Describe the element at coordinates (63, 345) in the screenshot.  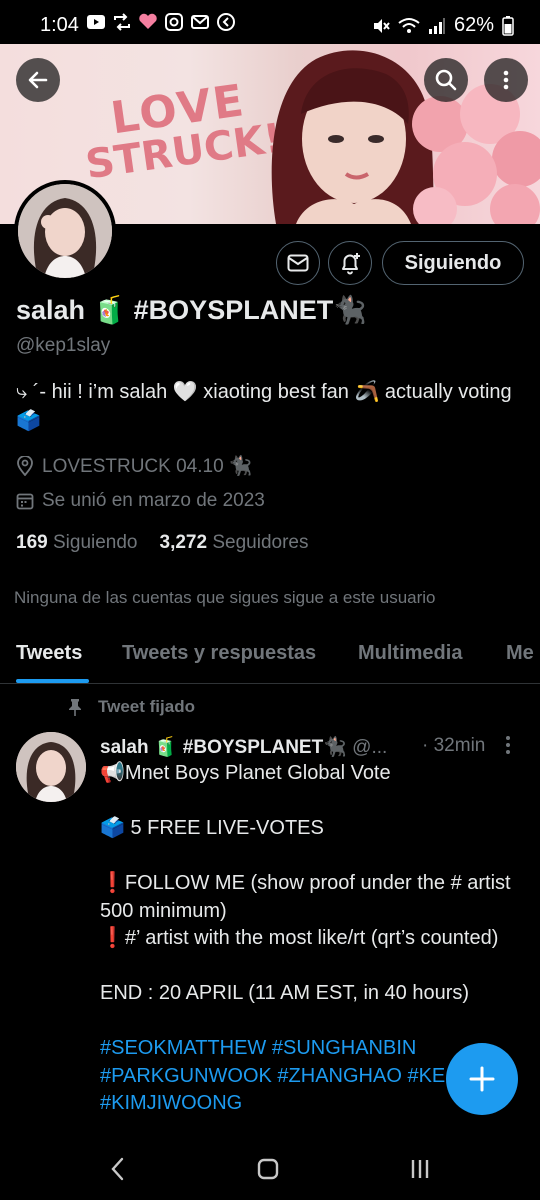
I see `user-handle: @kep1slay` at that location.